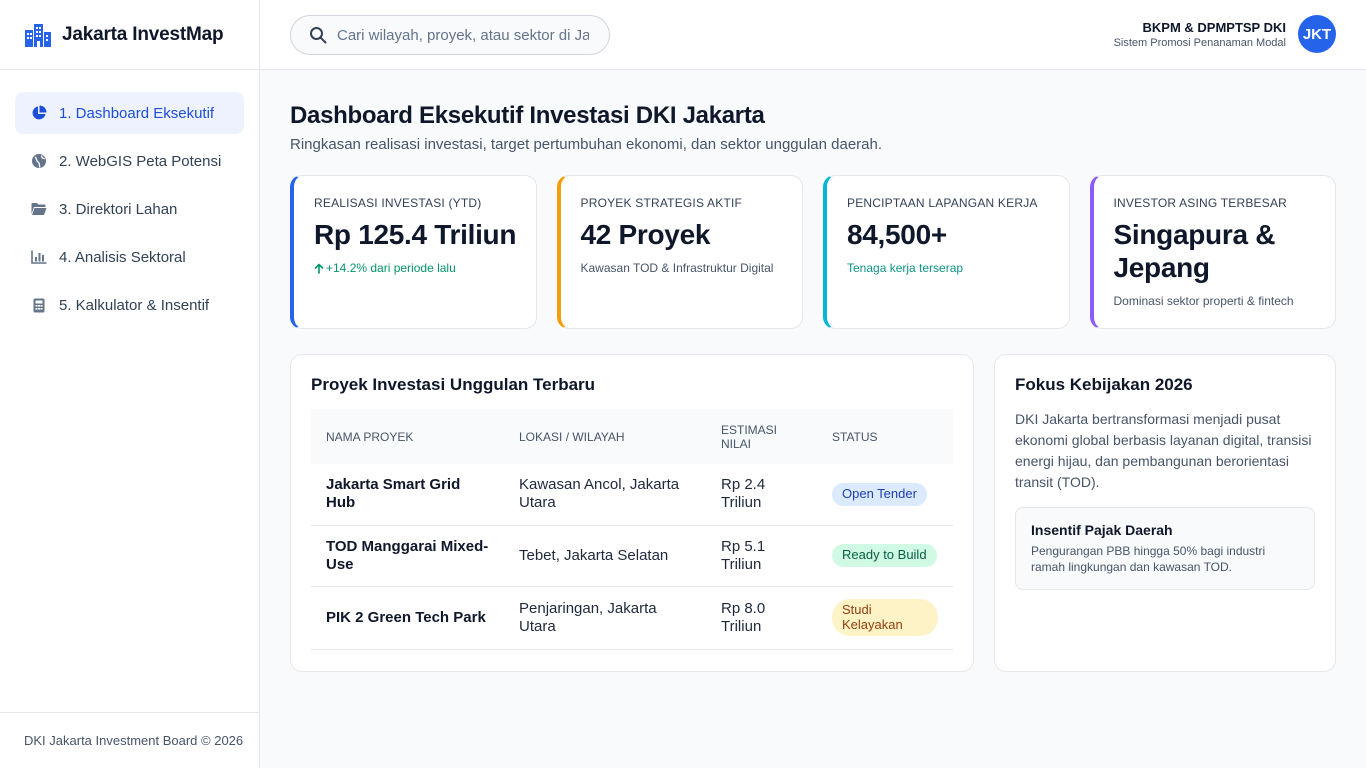 The height and width of the screenshot is (768, 1366). Describe the element at coordinates (398, 203) in the screenshot. I see `kpi-label: Realisasi Investasi (YTD)` at that location.